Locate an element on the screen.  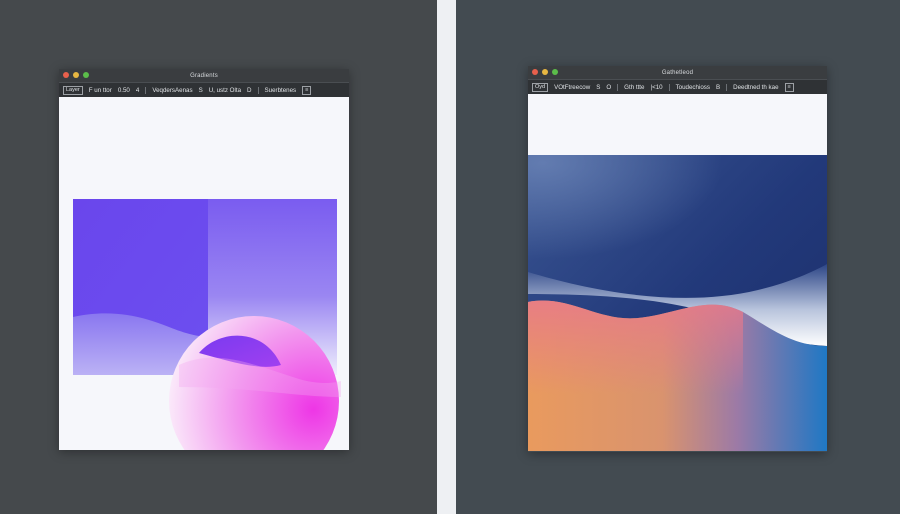
right-toolbar-step-value: |<10 is located at coordinates (656, 87).